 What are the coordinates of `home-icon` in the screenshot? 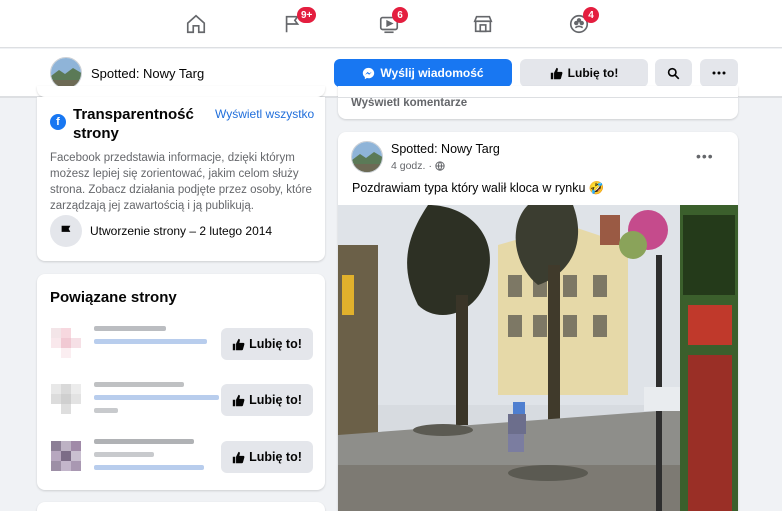 It's located at (196, 24).